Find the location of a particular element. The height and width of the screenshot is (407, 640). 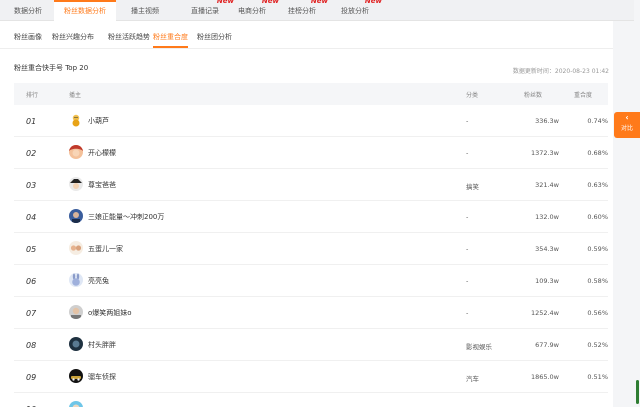

sub-tab-1: 粉丝兴趣分布 is located at coordinates (73, 37).